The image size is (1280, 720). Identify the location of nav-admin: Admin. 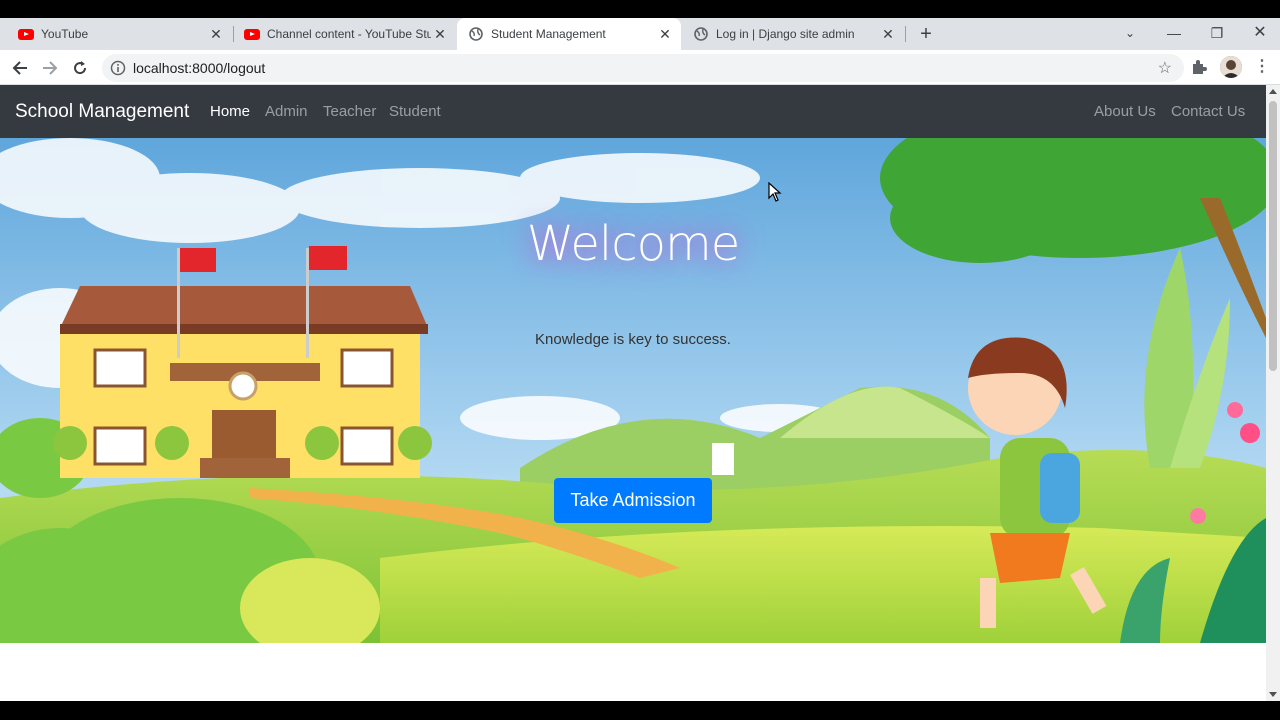
(286, 111).